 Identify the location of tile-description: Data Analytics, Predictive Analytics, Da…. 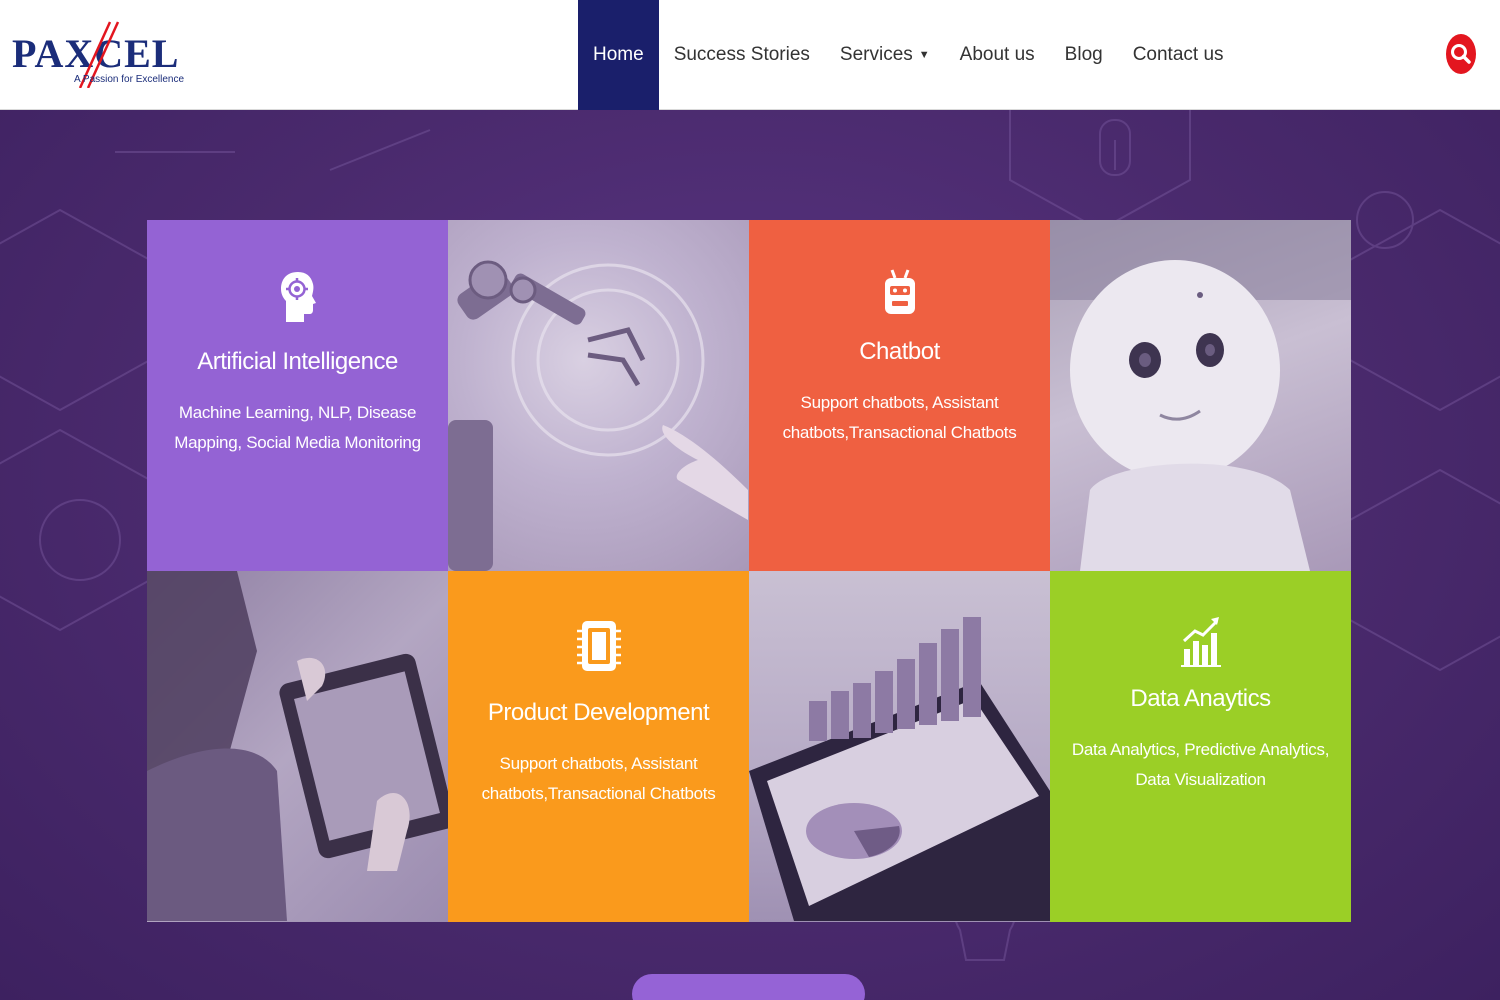
(1200, 764).